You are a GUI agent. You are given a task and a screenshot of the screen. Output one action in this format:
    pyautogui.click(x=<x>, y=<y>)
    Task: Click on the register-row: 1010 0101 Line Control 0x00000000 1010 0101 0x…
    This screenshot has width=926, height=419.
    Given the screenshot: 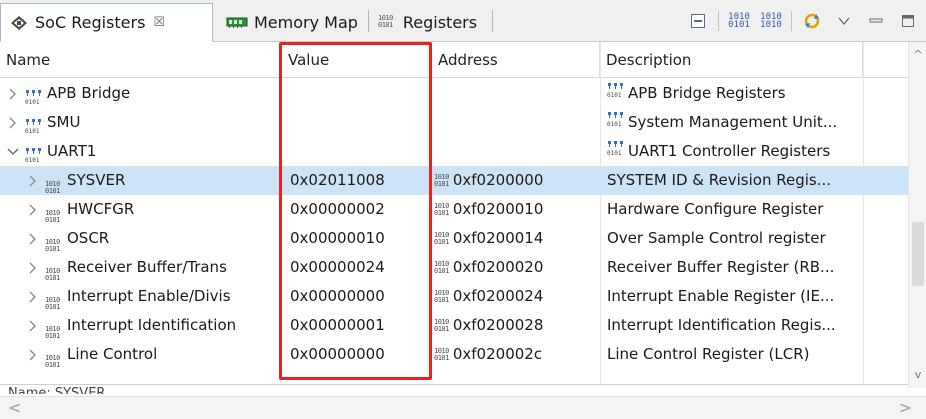 What is the action you would take?
    pyautogui.click(x=454, y=354)
    